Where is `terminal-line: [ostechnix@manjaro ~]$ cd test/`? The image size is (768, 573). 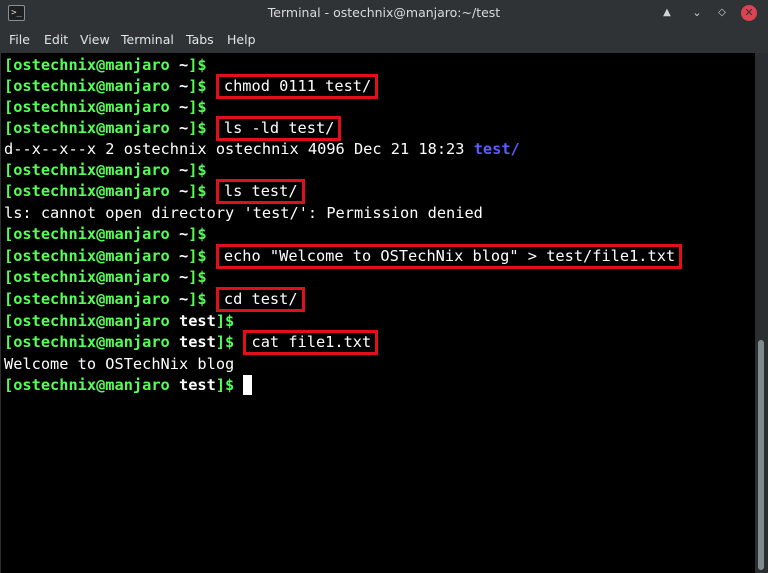 terminal-line: [ostechnix@manjaro ~]$ cd test/ is located at coordinates (154, 299).